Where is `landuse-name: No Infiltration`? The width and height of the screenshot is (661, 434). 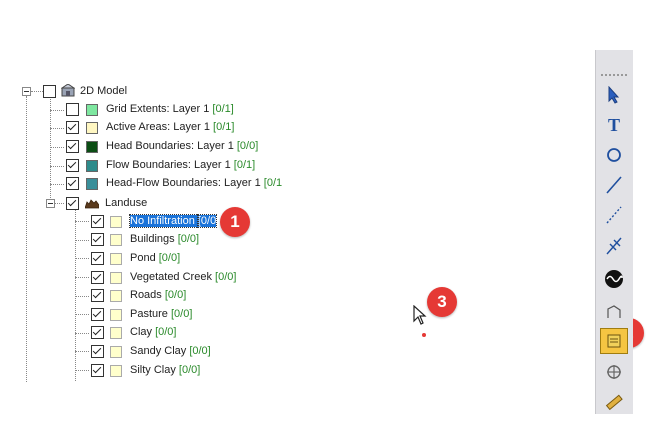
landuse-name: No Infiltration is located at coordinates (164, 221).